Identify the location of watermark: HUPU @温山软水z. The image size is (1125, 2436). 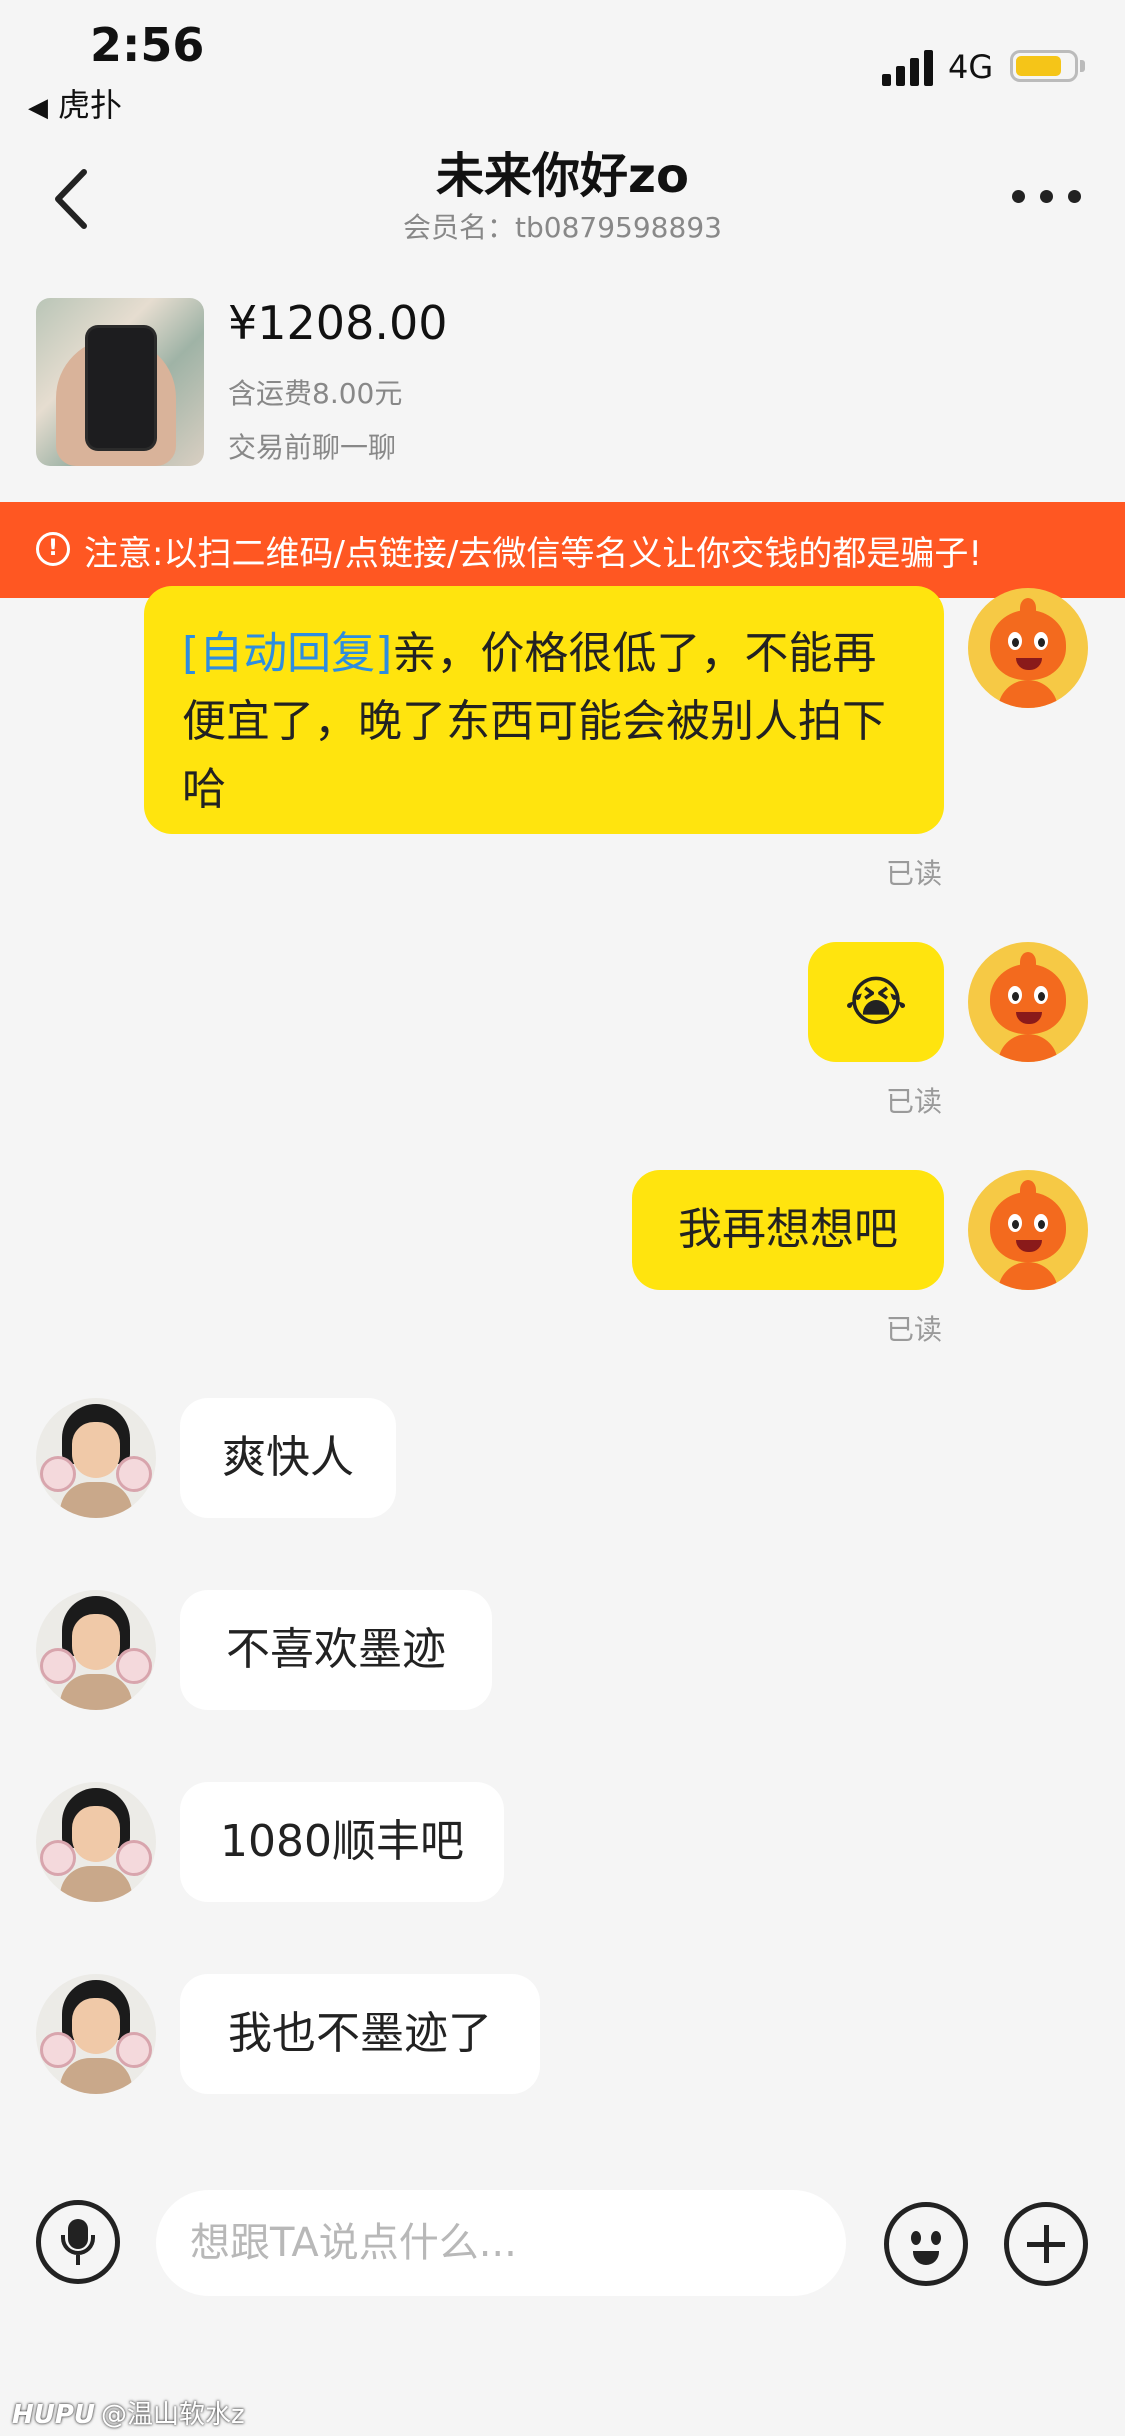
(128, 2412).